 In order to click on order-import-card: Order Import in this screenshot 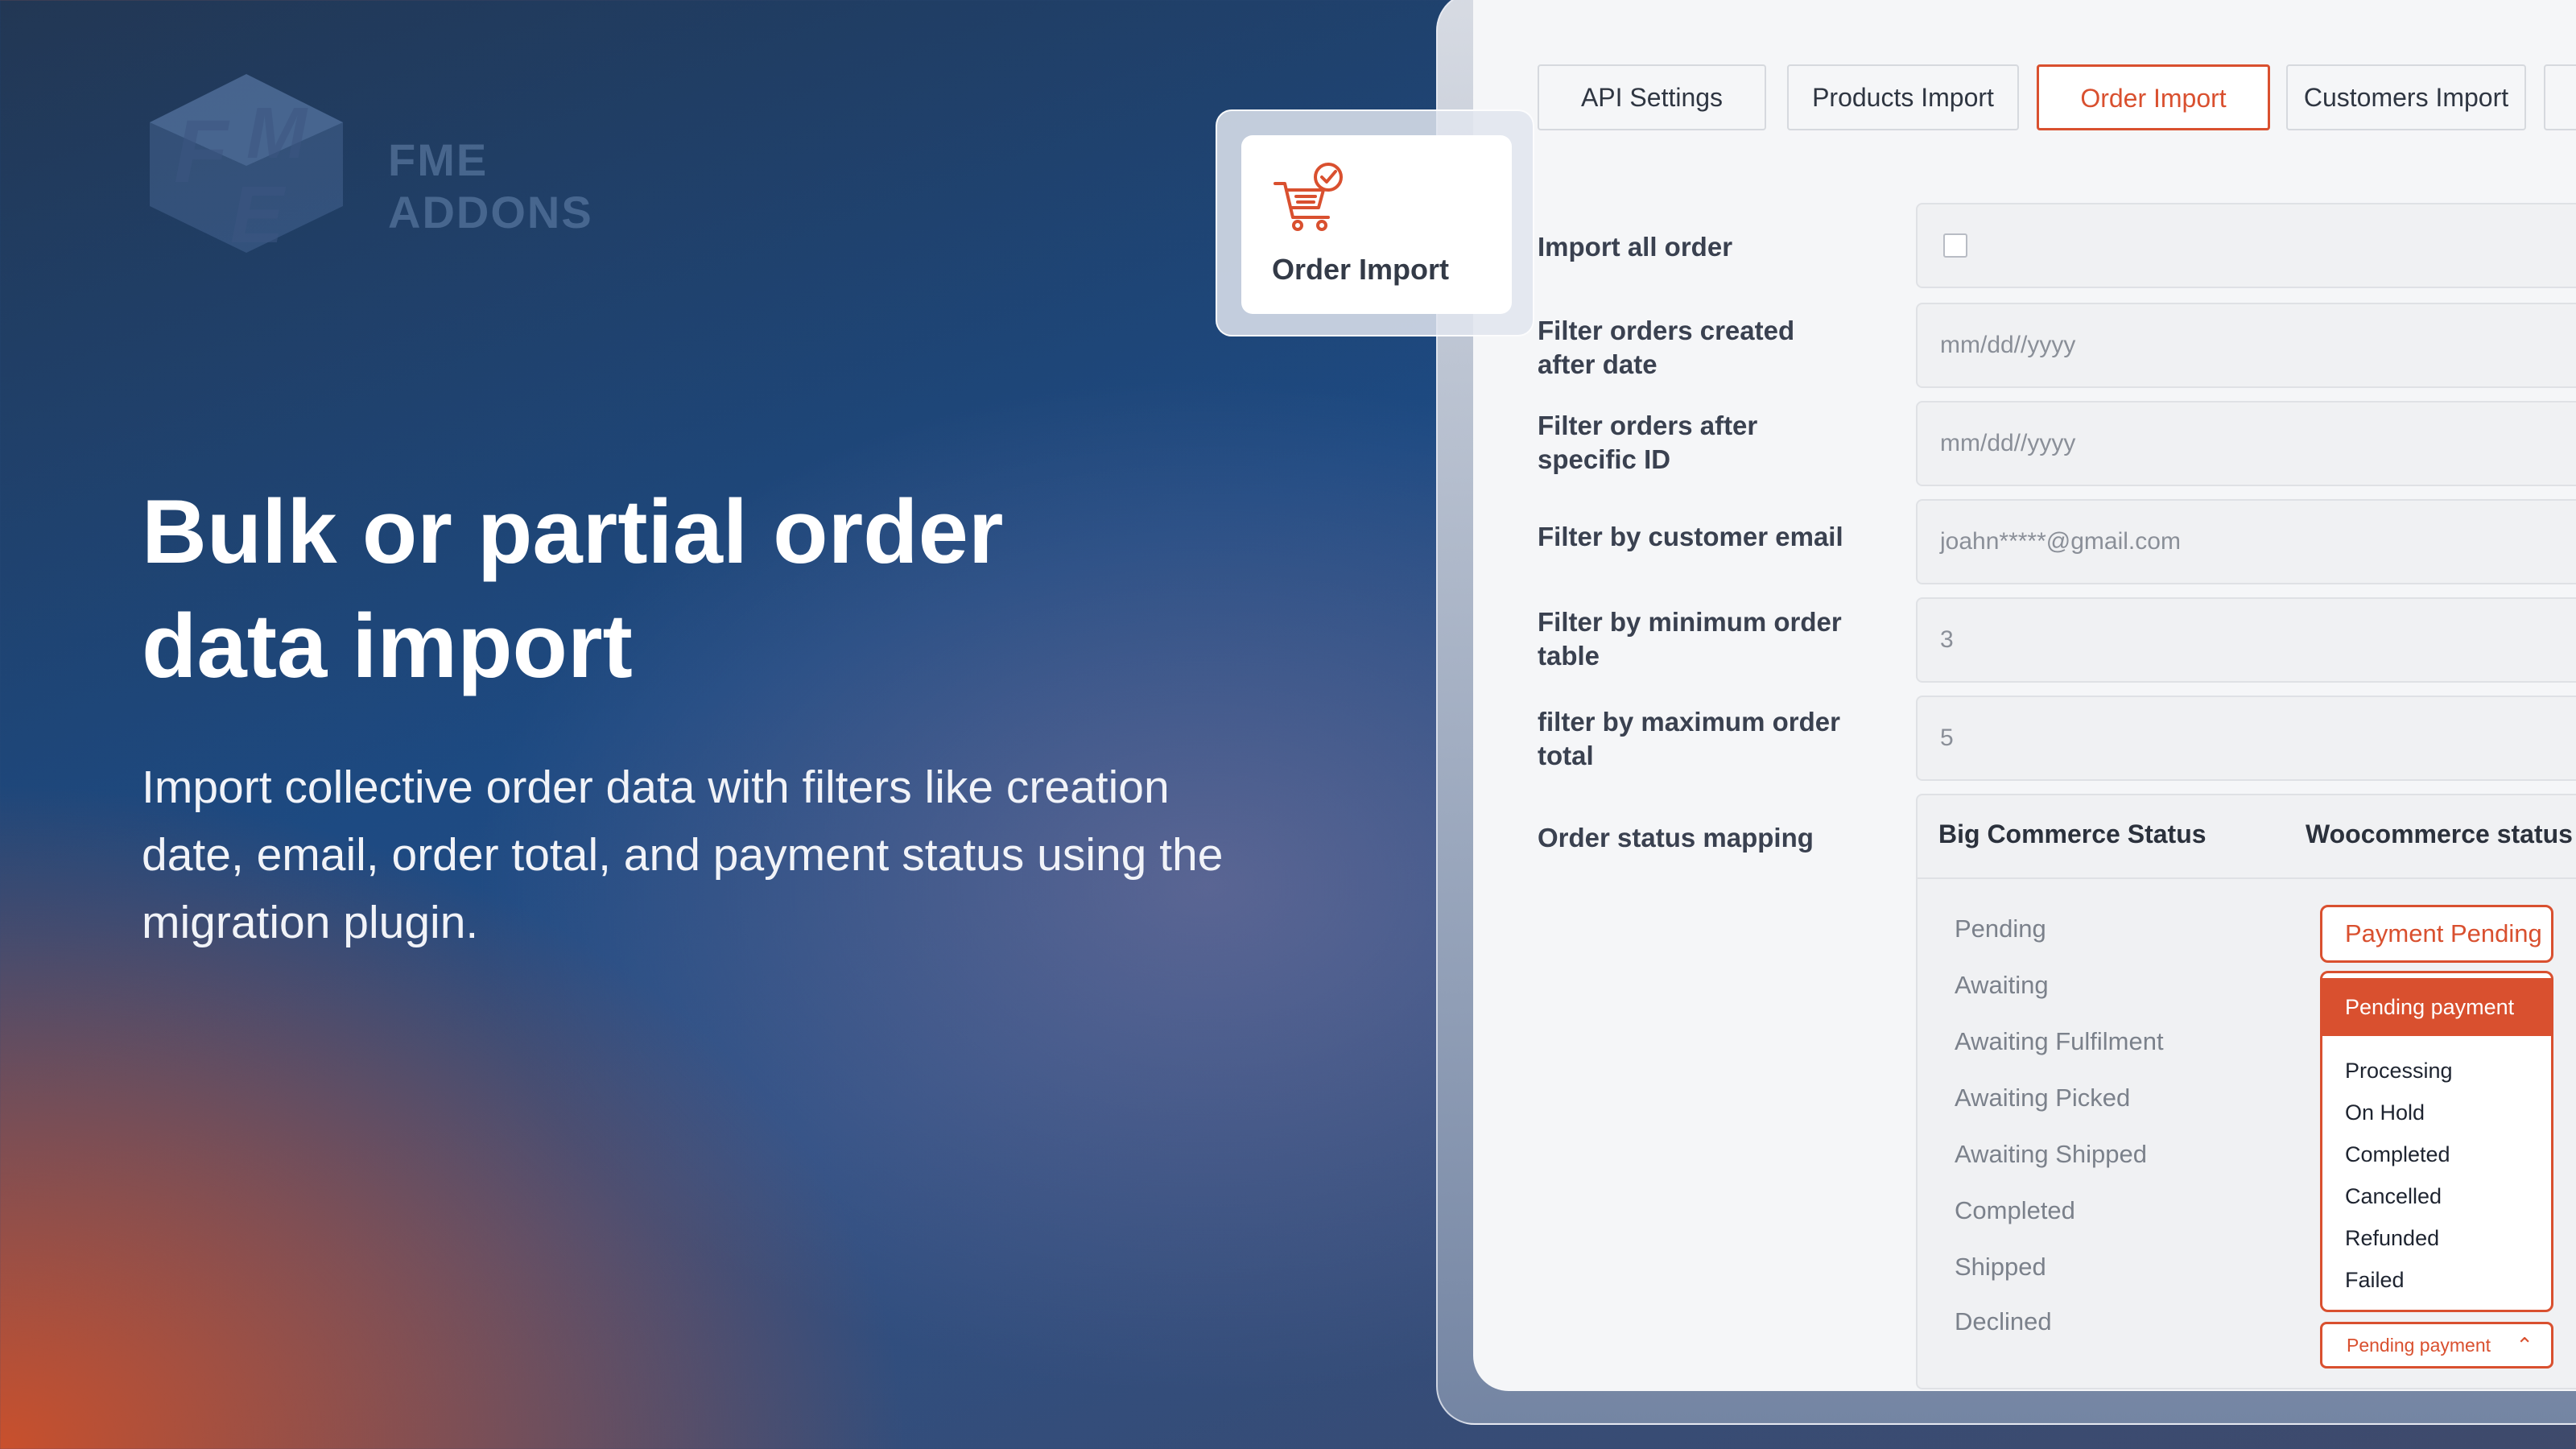, I will do `click(1376, 224)`.